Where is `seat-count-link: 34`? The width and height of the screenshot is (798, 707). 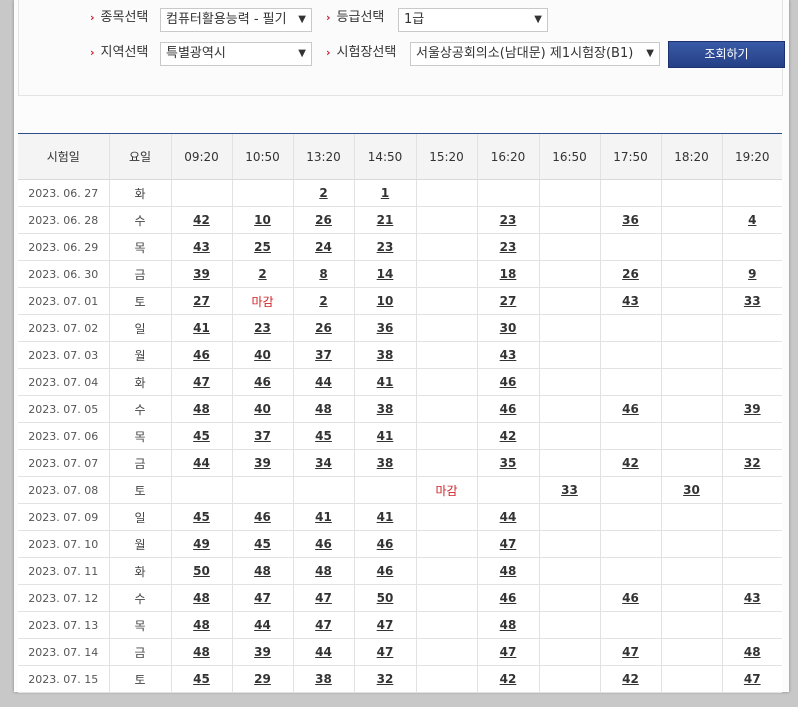 seat-count-link: 34 is located at coordinates (323, 463).